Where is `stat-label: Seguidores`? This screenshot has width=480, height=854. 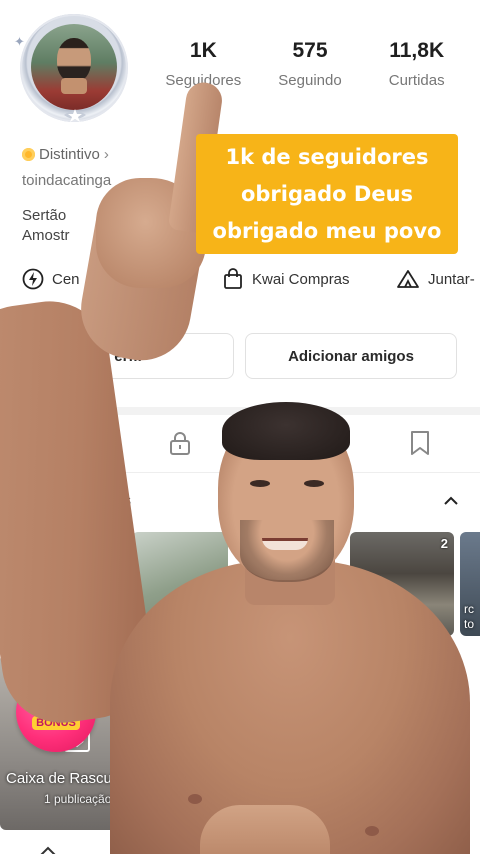 stat-label: Seguidores is located at coordinates (203, 80).